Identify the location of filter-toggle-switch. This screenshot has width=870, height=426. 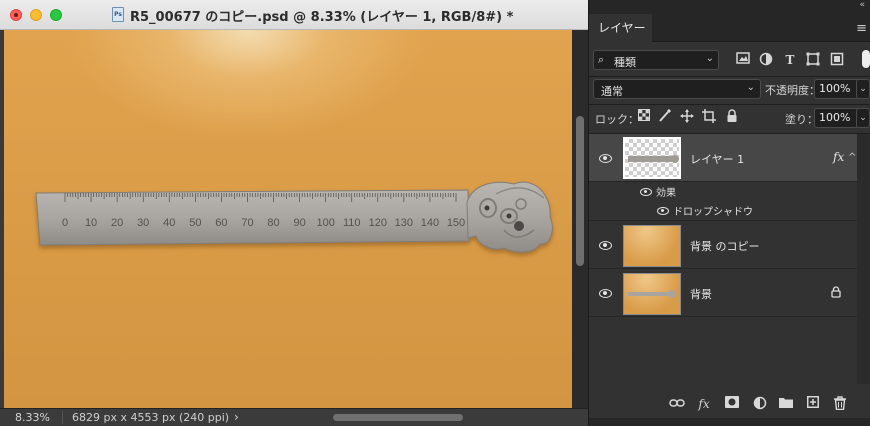
(866, 59).